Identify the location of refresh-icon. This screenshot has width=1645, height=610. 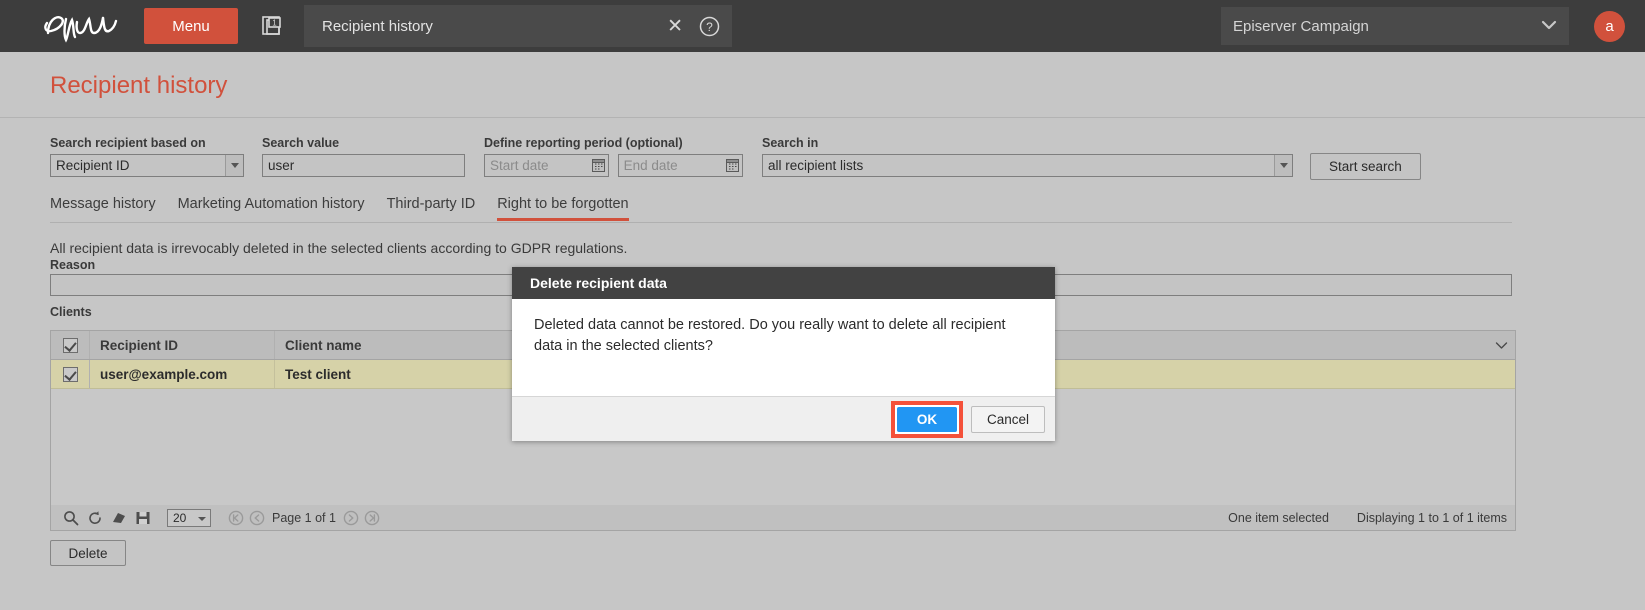
(95, 518).